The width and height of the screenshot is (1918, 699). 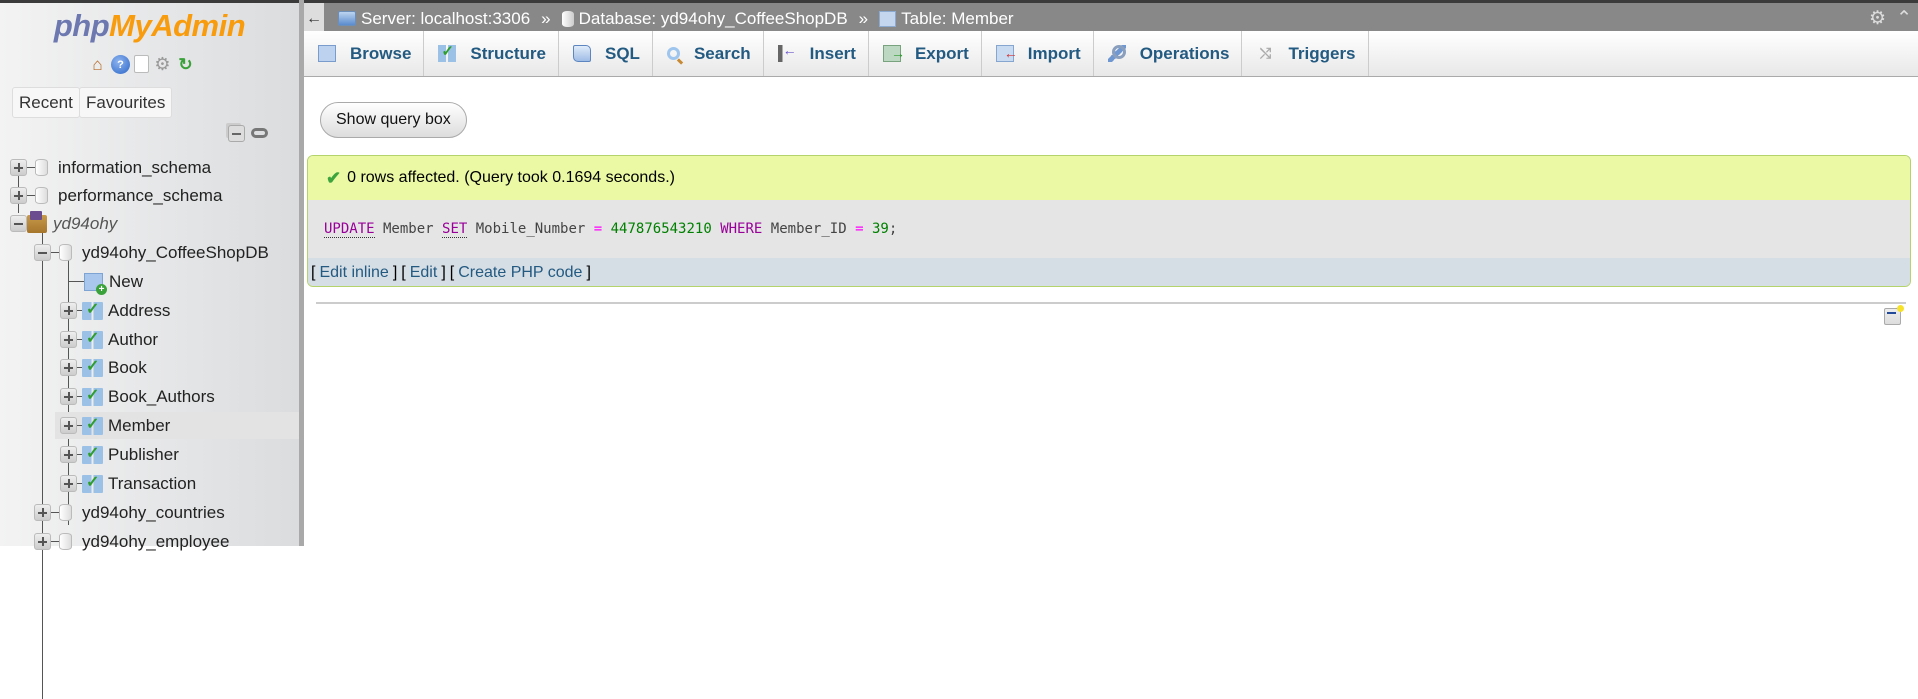 What do you see at coordinates (722, 54) in the screenshot?
I see `tab-label: Search` at bounding box center [722, 54].